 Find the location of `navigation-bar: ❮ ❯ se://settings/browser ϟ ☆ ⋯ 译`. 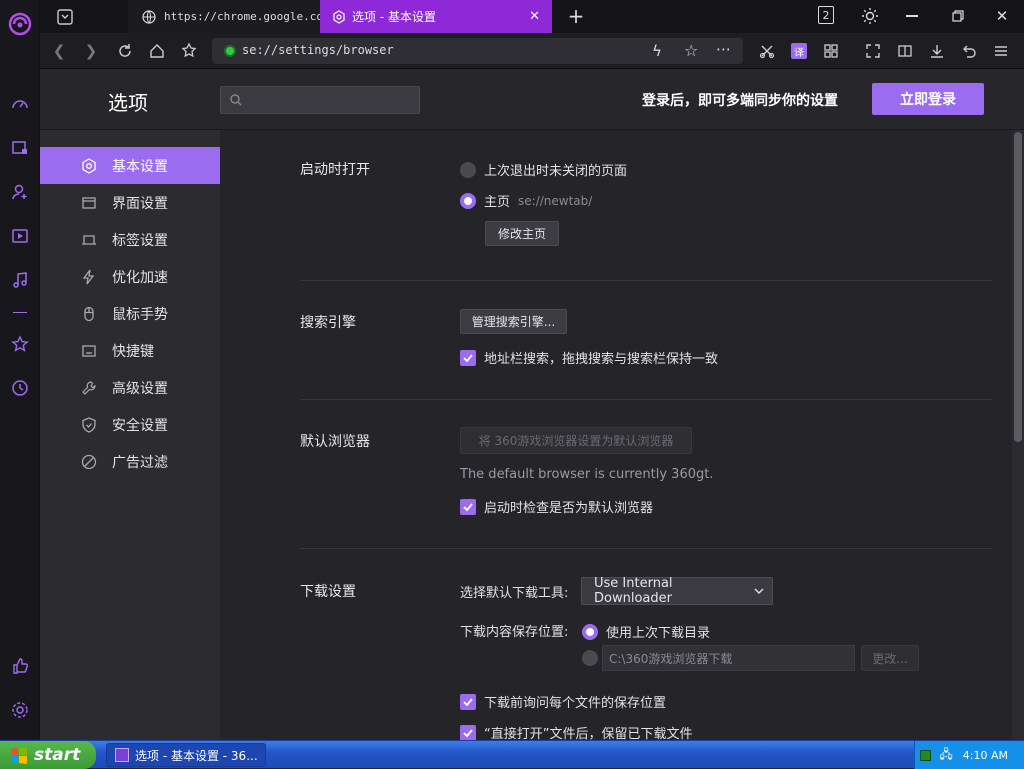

navigation-bar: ❮ ❯ se://settings/browser ϟ ☆ ⋯ 译 is located at coordinates (532, 51).